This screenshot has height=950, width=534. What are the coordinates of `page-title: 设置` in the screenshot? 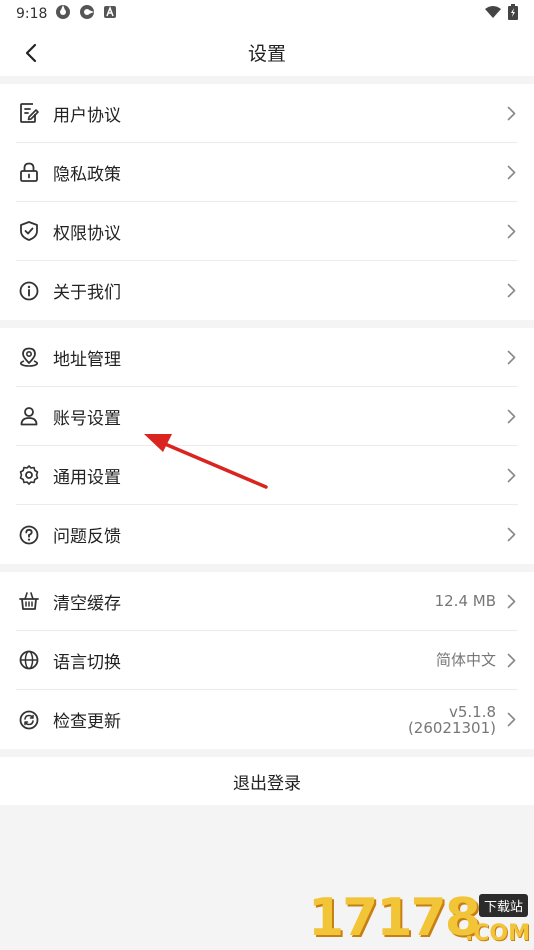 It's located at (266, 53).